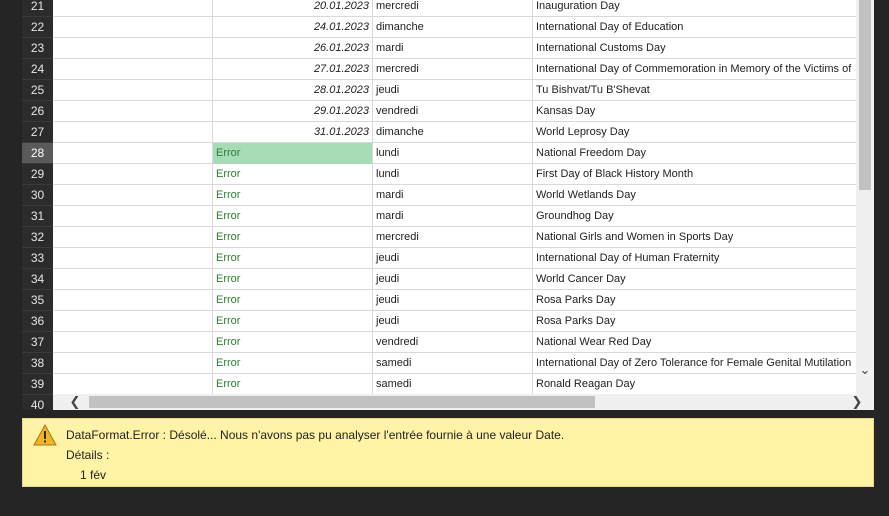  I want to click on horizontal-scroll-thumb, so click(342, 402).